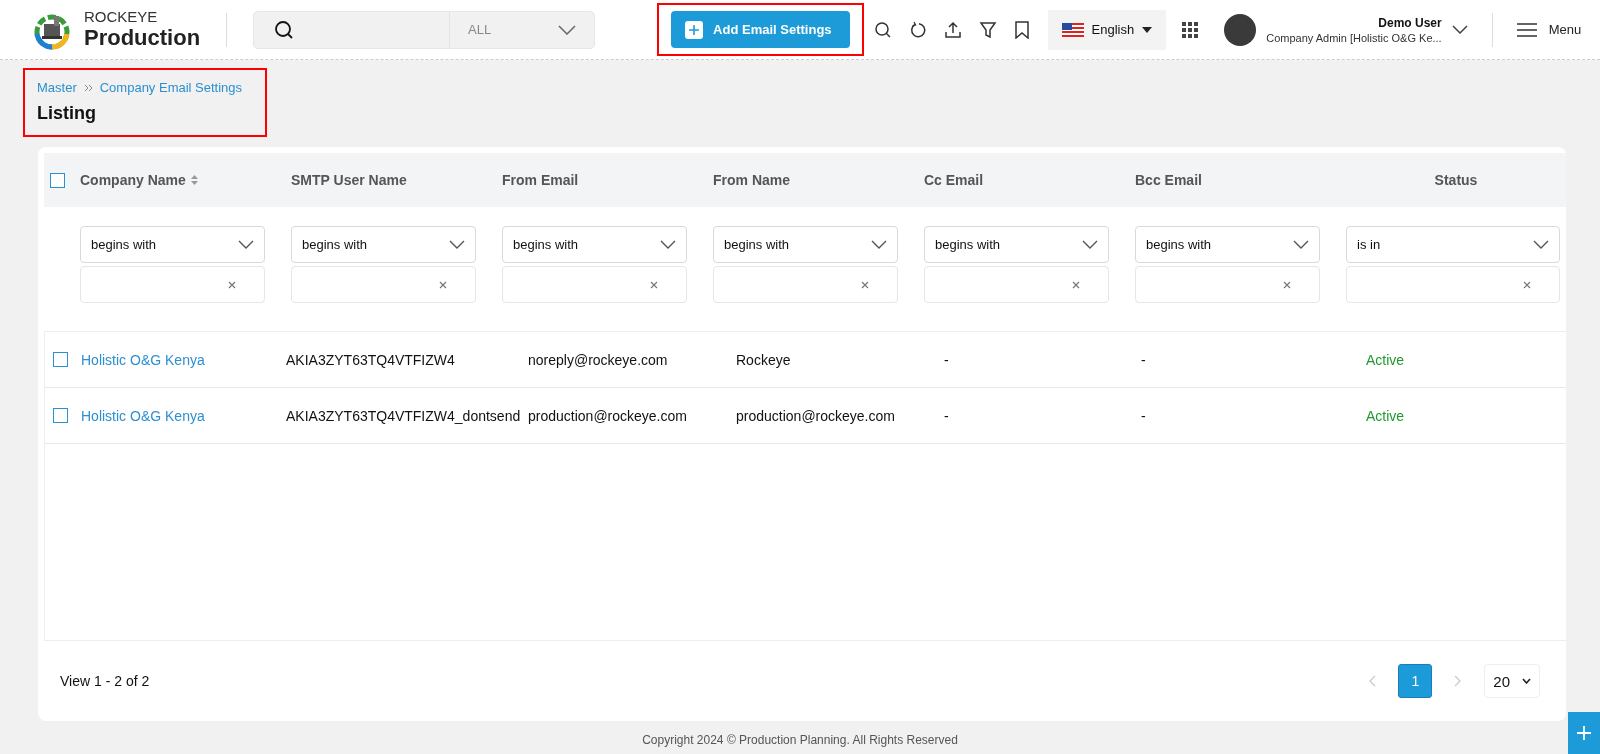 The image size is (1600, 754). I want to click on copyright-text: Copyright 2024 © Production Planning. All Rights Reserved, so click(800, 740).